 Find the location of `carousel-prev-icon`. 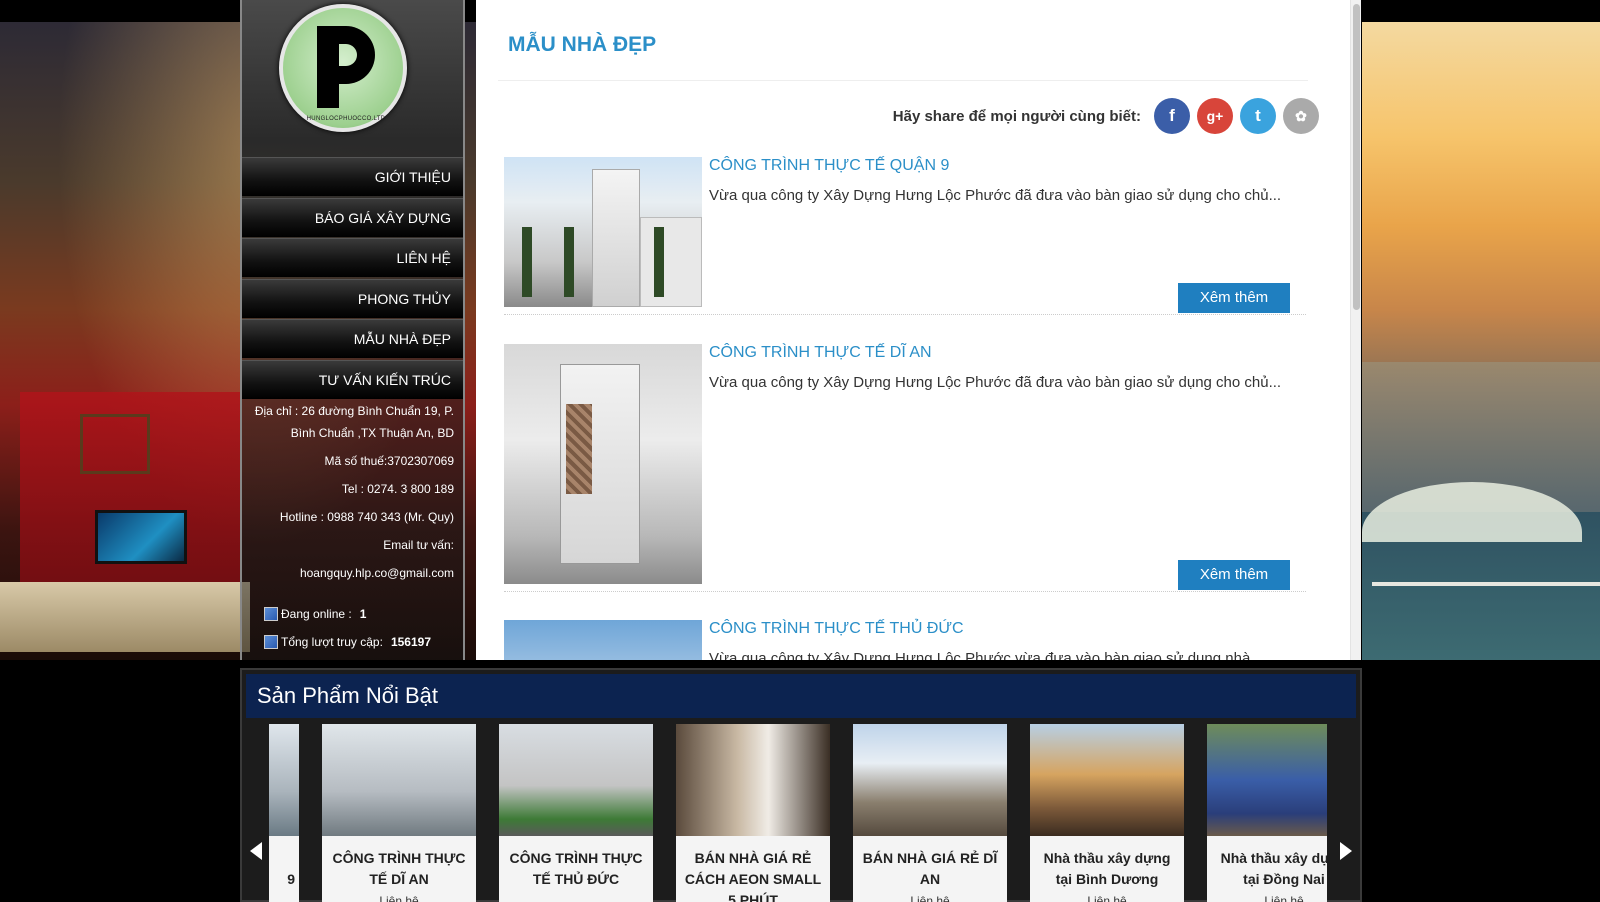

carousel-prev-icon is located at coordinates (256, 851).